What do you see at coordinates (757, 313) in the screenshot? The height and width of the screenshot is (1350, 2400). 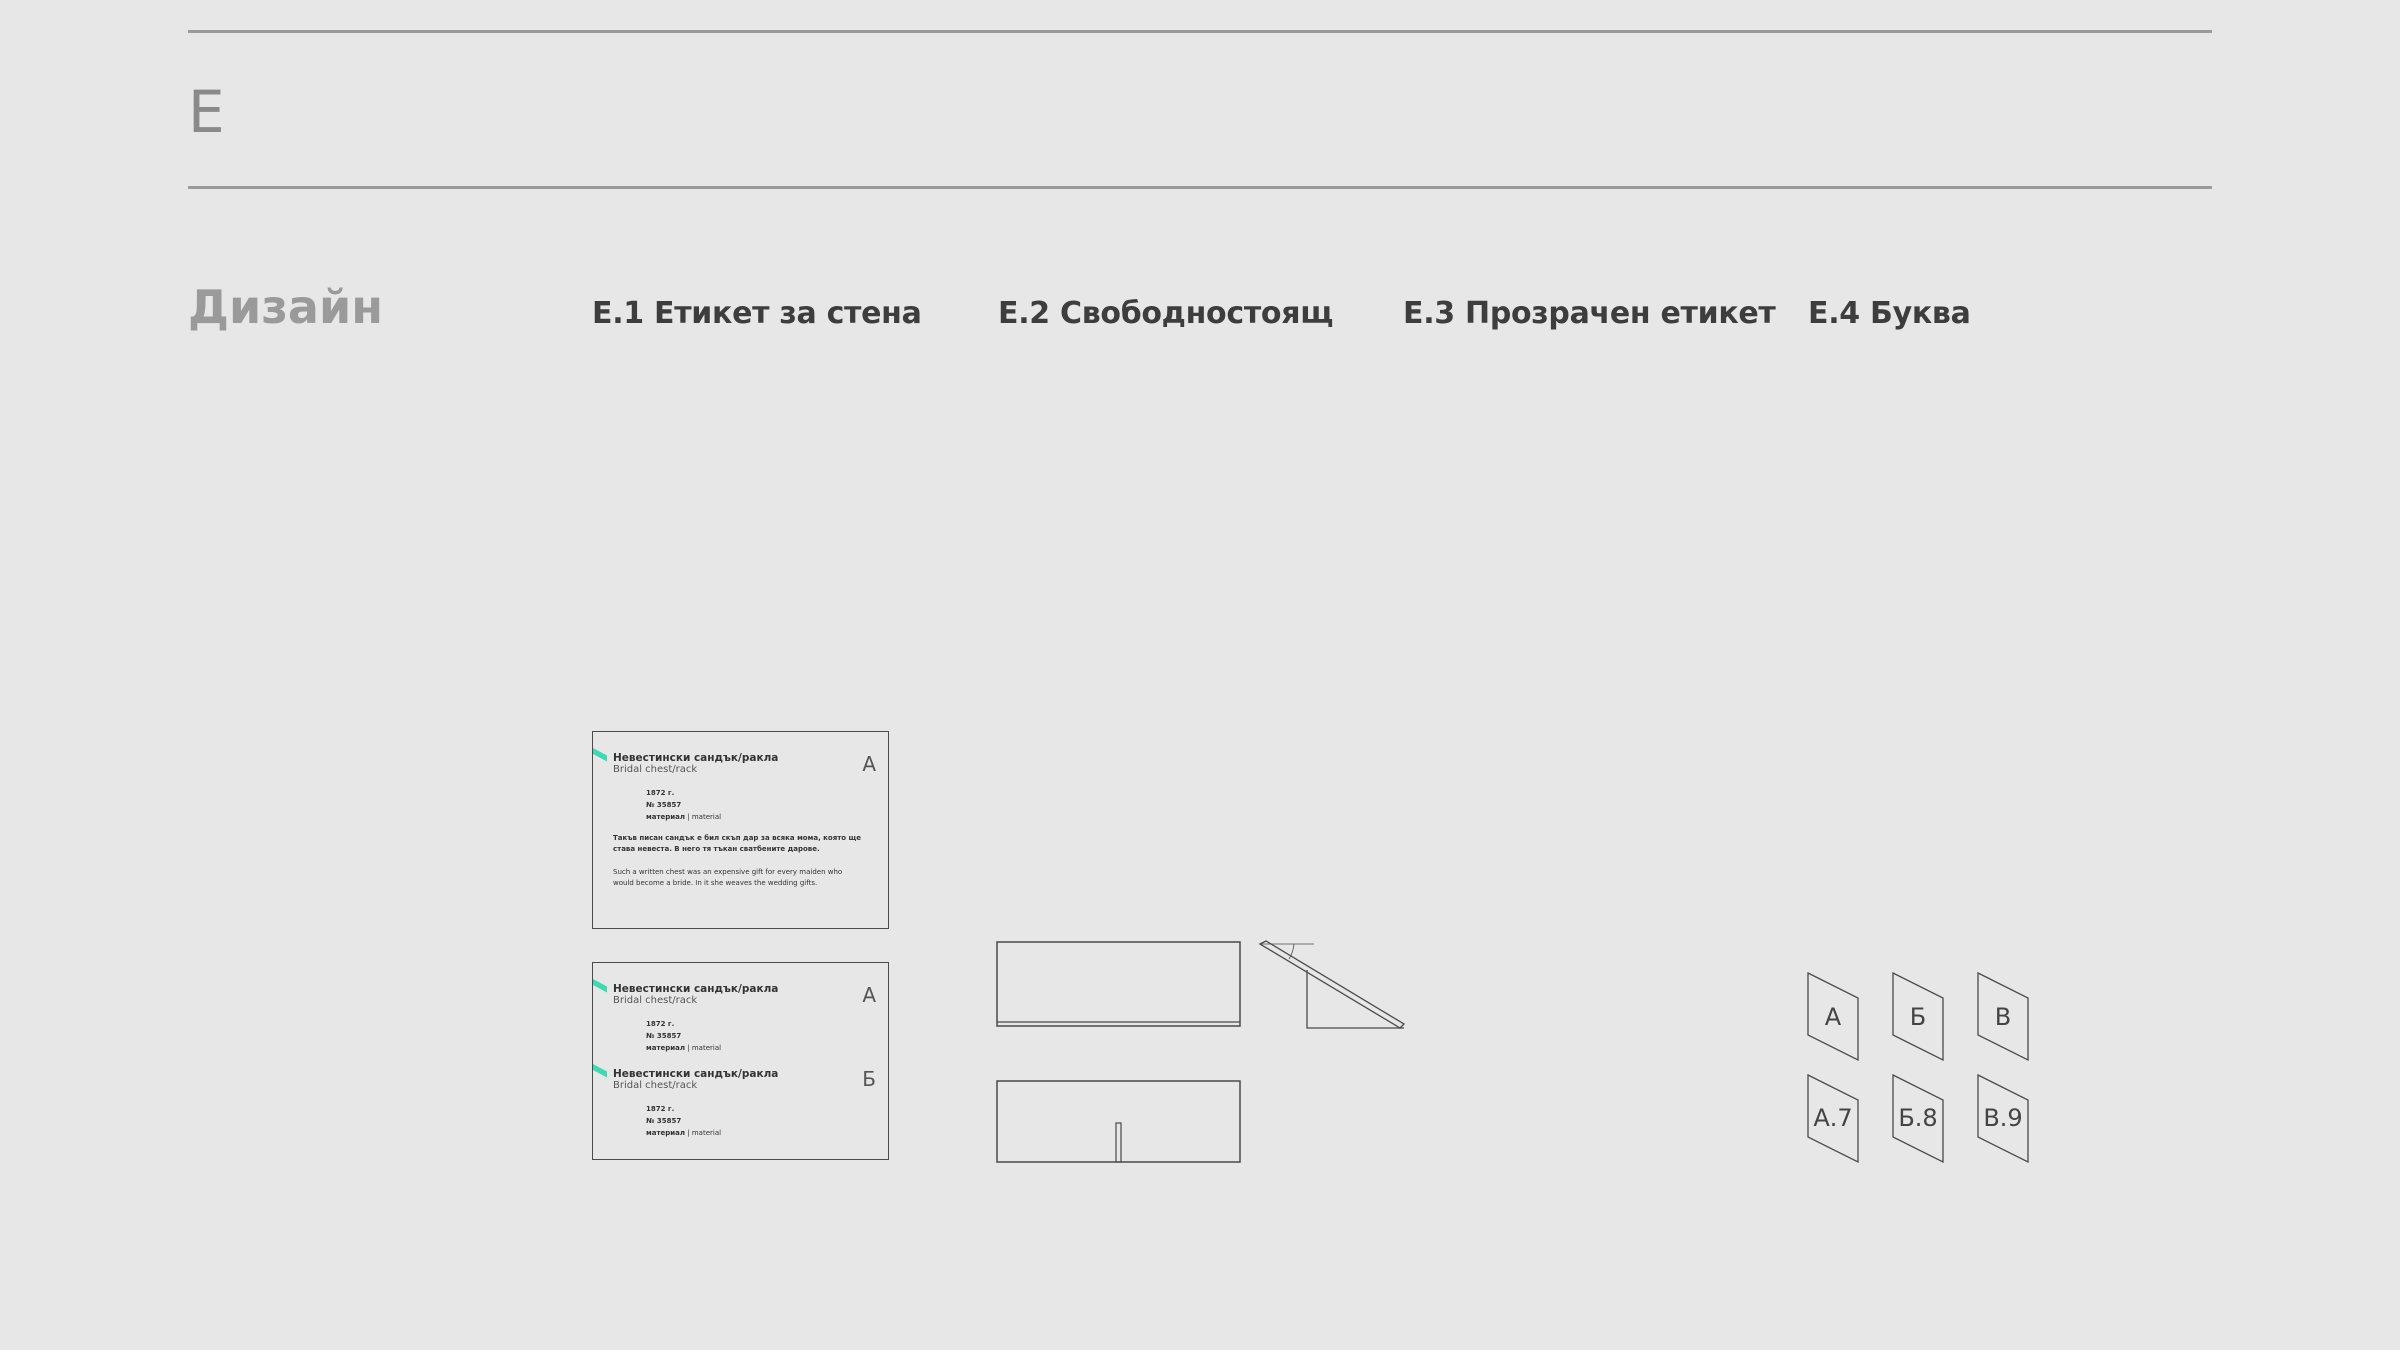 I see `column-title-wall-label: Е.1 Етикет за стена` at bounding box center [757, 313].